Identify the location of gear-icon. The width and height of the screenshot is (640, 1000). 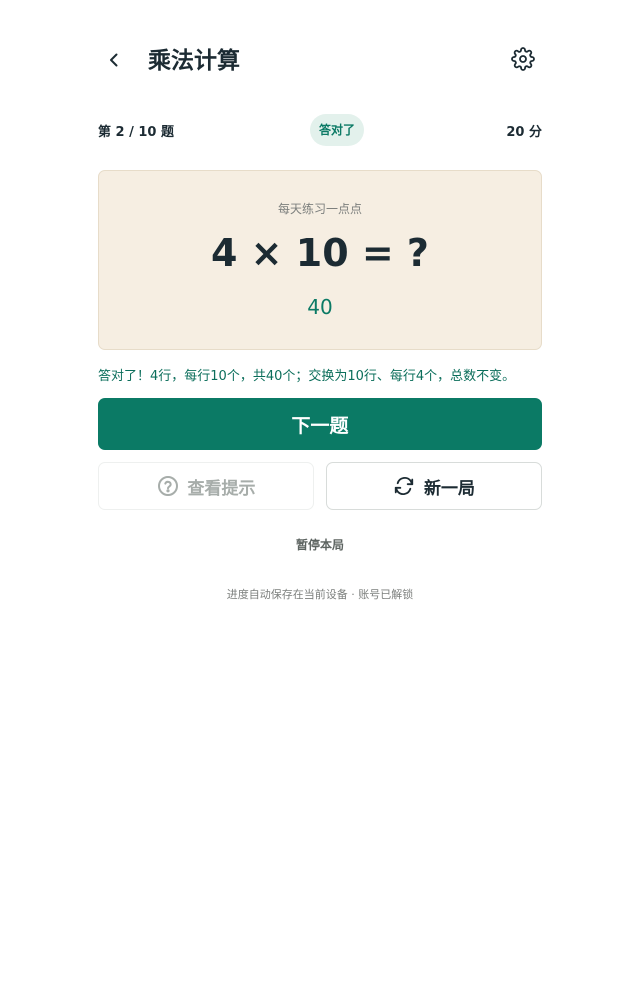
(523, 61).